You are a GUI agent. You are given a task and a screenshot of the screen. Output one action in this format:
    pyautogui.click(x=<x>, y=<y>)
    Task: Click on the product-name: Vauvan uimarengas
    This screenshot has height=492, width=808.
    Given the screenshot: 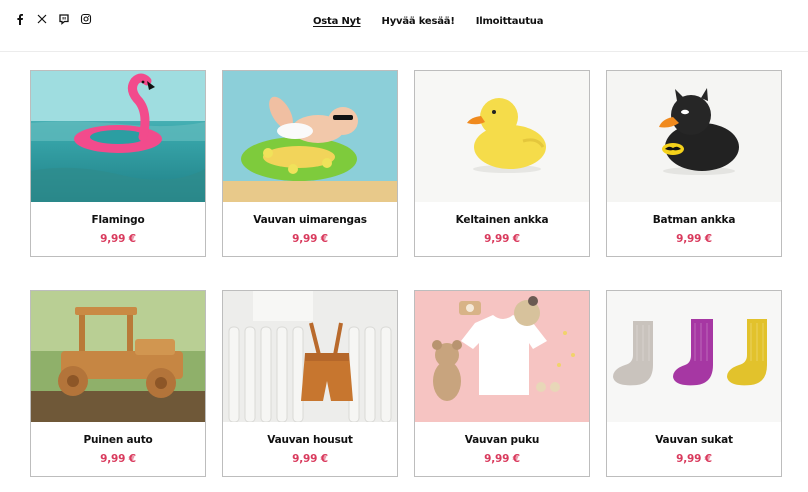 What is the action you would take?
    pyautogui.click(x=310, y=220)
    